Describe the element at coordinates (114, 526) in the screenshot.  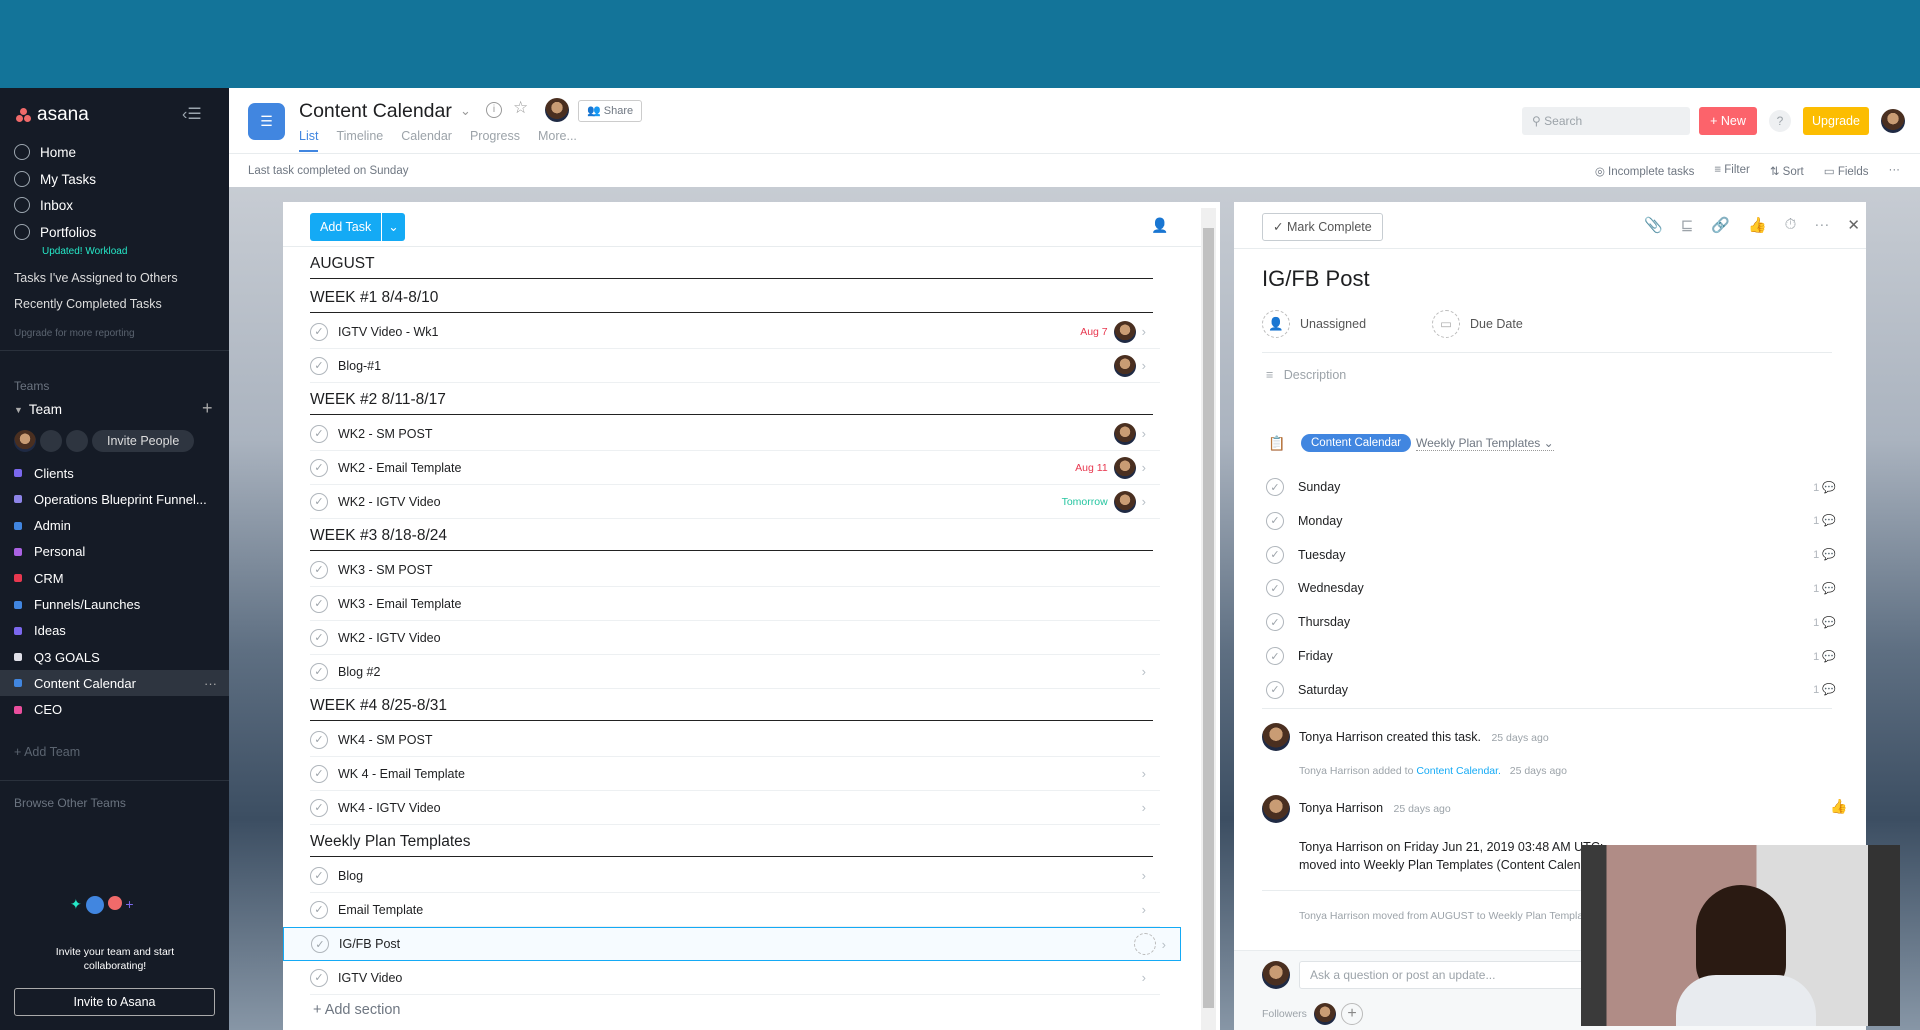
I see `sidebar-project: Admin` at that location.